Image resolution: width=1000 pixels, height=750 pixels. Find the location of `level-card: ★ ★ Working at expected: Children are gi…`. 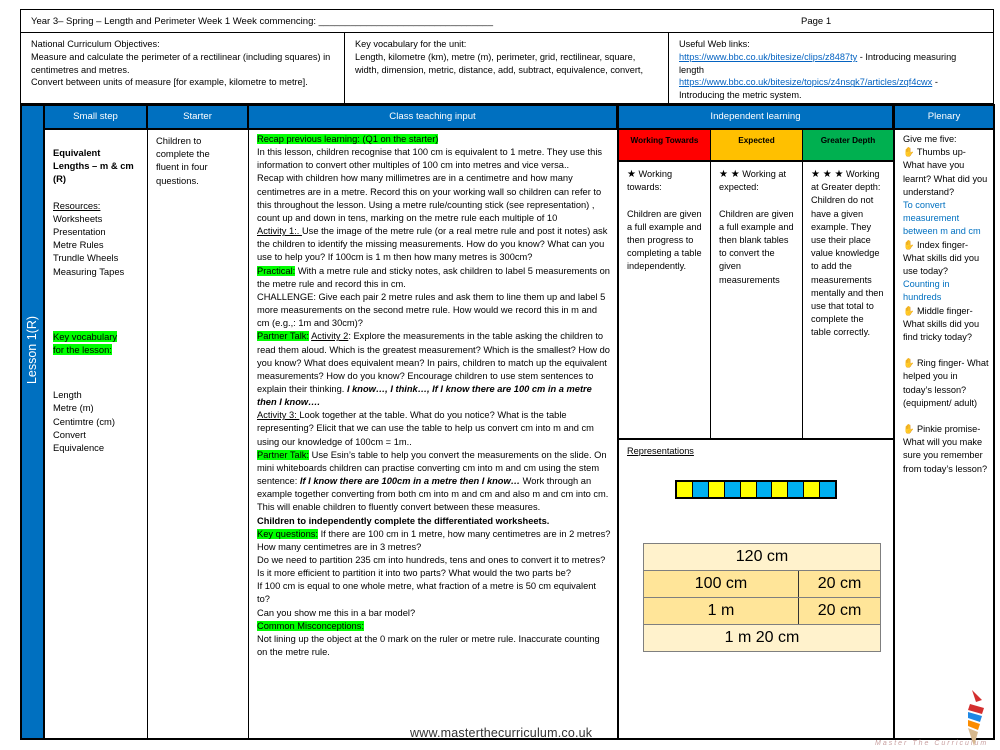

level-card: ★ ★ Working at expected: Children are gi… is located at coordinates (757, 300).